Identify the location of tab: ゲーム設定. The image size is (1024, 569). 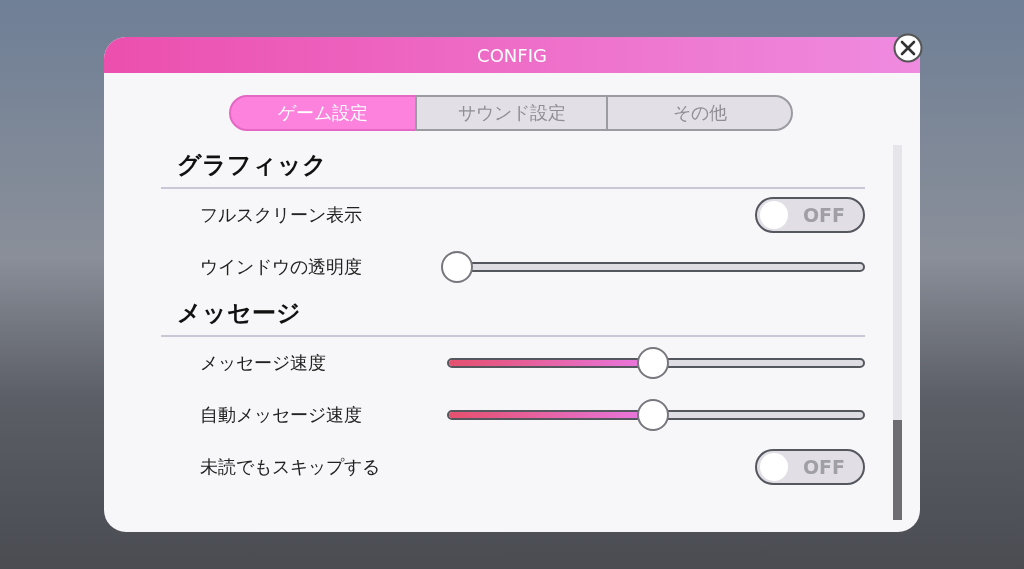
(323, 113).